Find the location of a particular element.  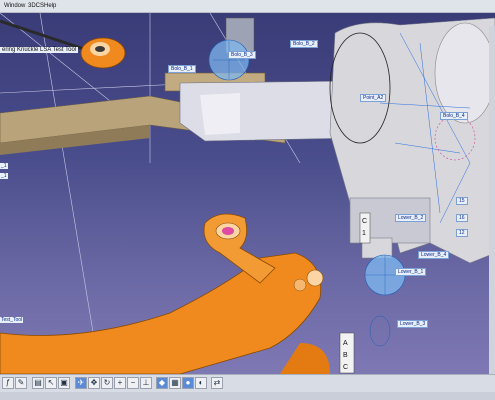

callout-12: 12 is located at coordinates (462, 233).